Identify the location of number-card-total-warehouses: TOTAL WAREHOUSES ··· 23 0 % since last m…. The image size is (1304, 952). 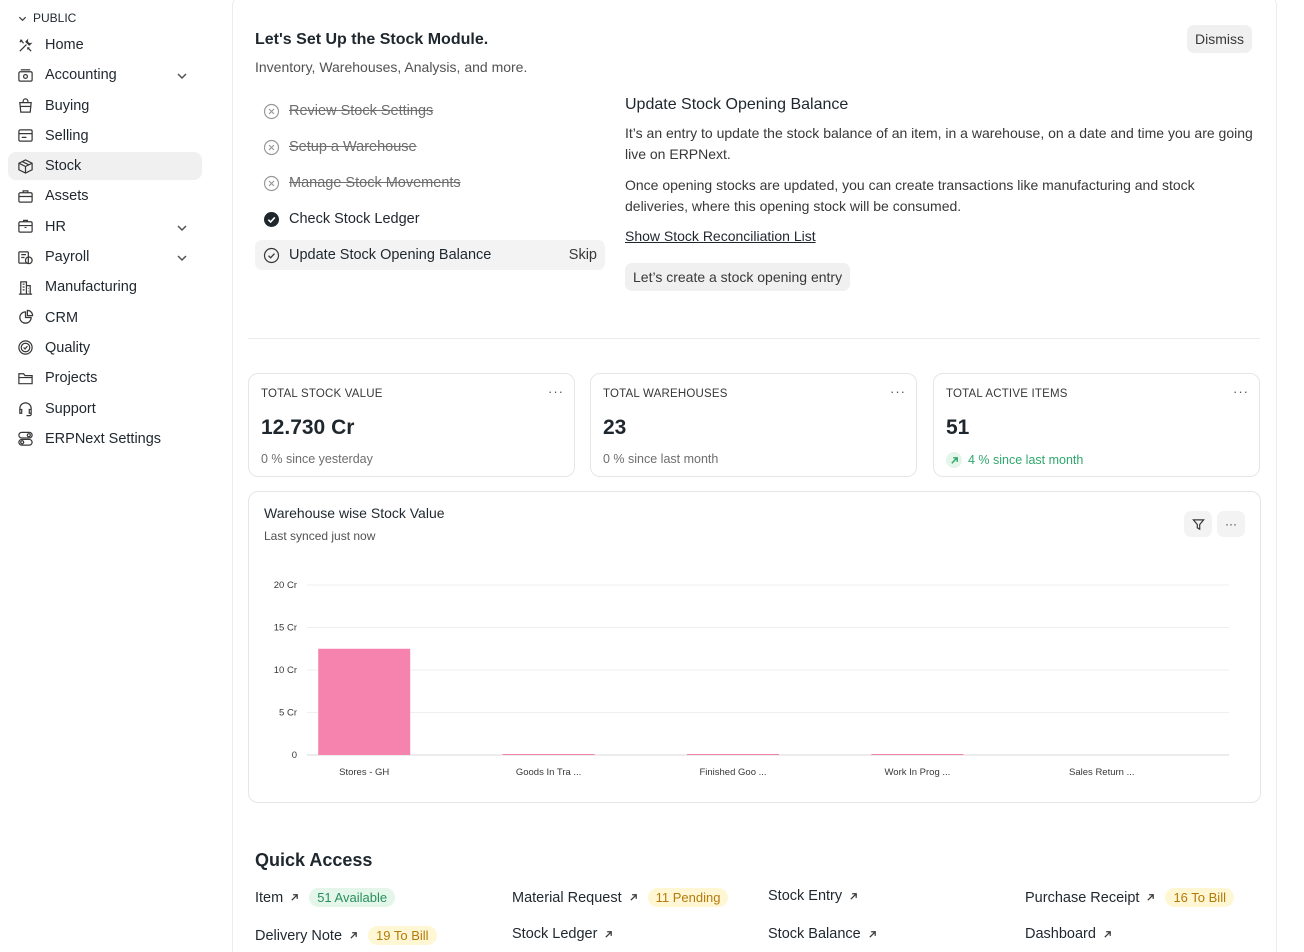
(753, 425).